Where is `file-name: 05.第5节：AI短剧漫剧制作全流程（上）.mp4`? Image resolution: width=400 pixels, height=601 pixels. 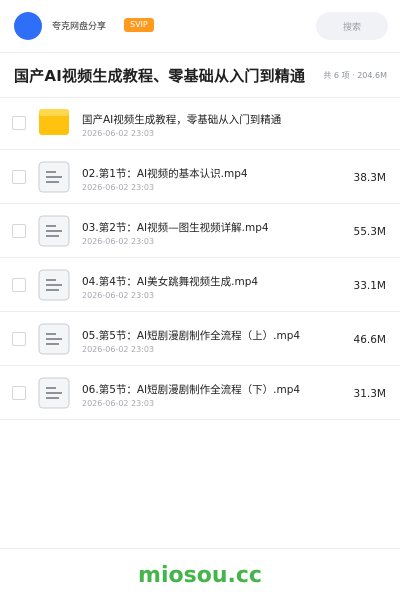
file-name: 05.第5节：AI短剧漫剧制作全流程（上）.mp4 is located at coordinates (191, 336).